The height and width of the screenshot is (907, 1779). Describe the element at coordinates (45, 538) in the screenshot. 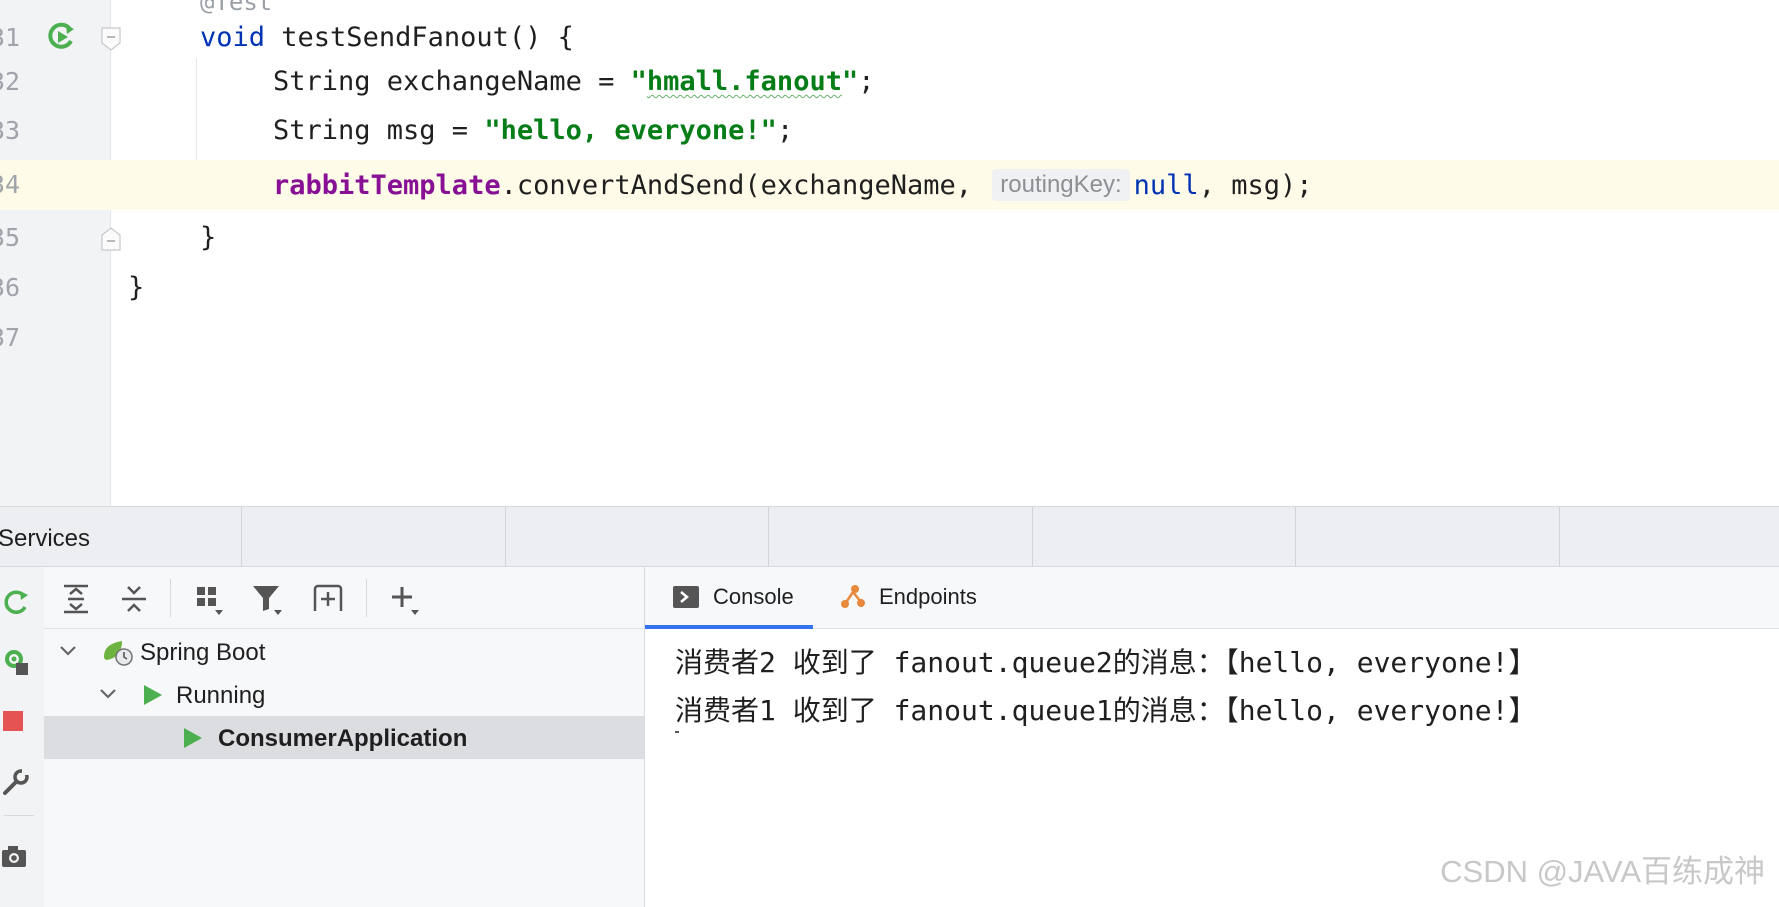

I see `services-title: Services` at that location.